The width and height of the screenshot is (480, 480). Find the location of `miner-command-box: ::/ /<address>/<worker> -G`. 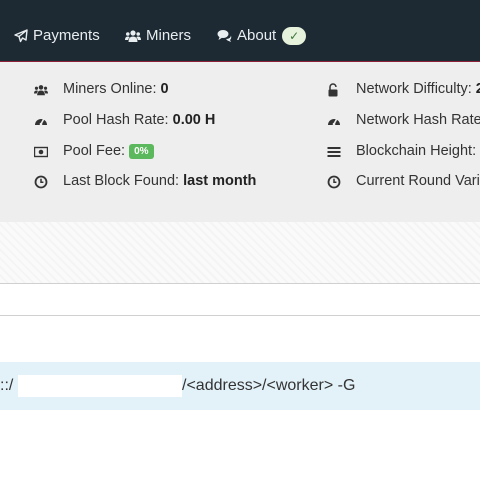

miner-command-box: ::/ /<address>/<worker> -G is located at coordinates (240, 386).